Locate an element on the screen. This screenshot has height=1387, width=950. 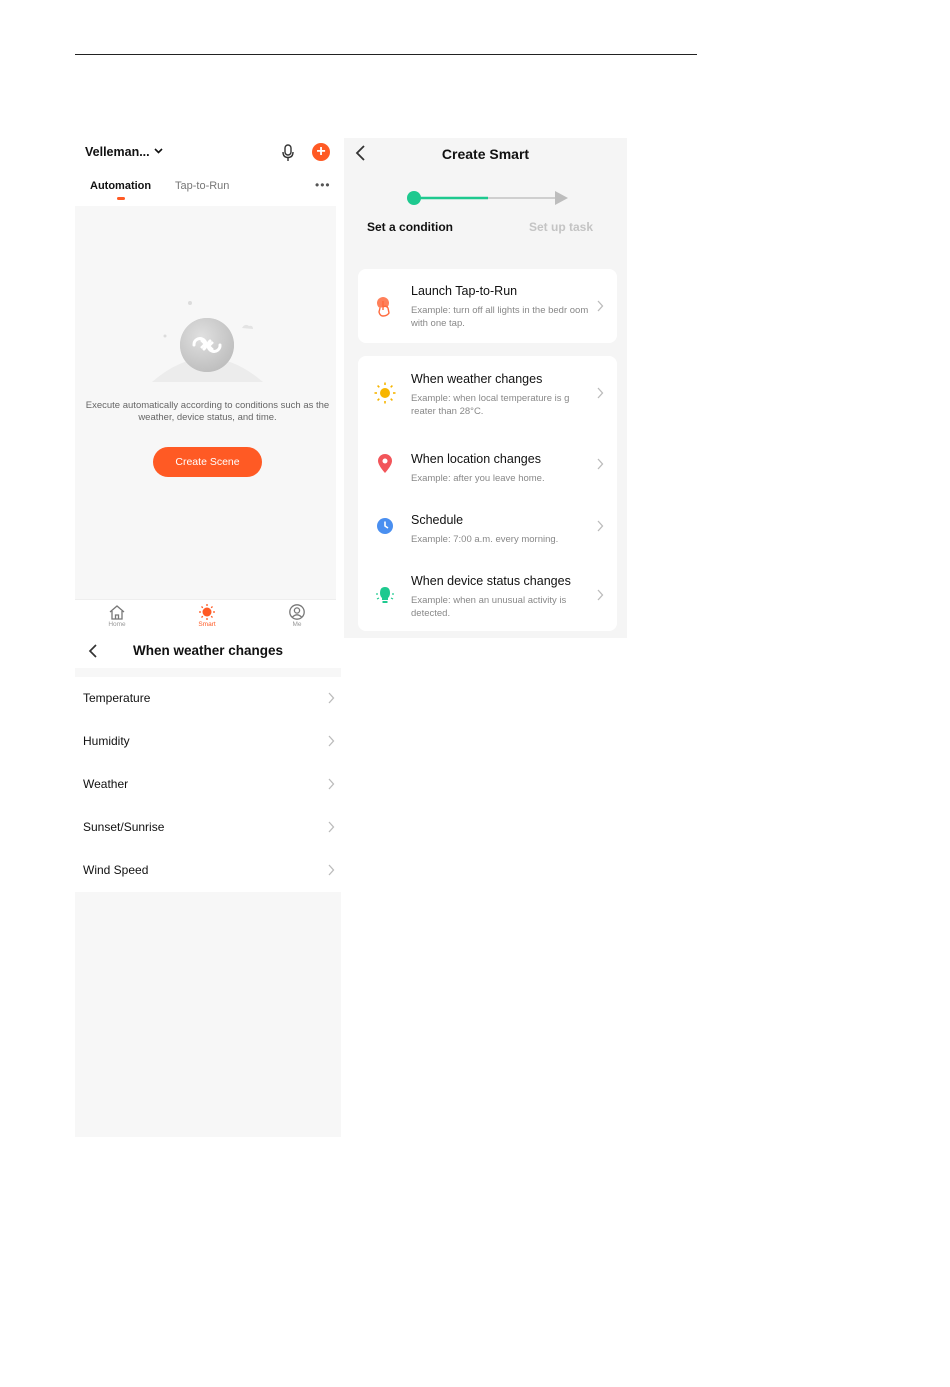
smart-sun-icon is located at coordinates (207, 612).